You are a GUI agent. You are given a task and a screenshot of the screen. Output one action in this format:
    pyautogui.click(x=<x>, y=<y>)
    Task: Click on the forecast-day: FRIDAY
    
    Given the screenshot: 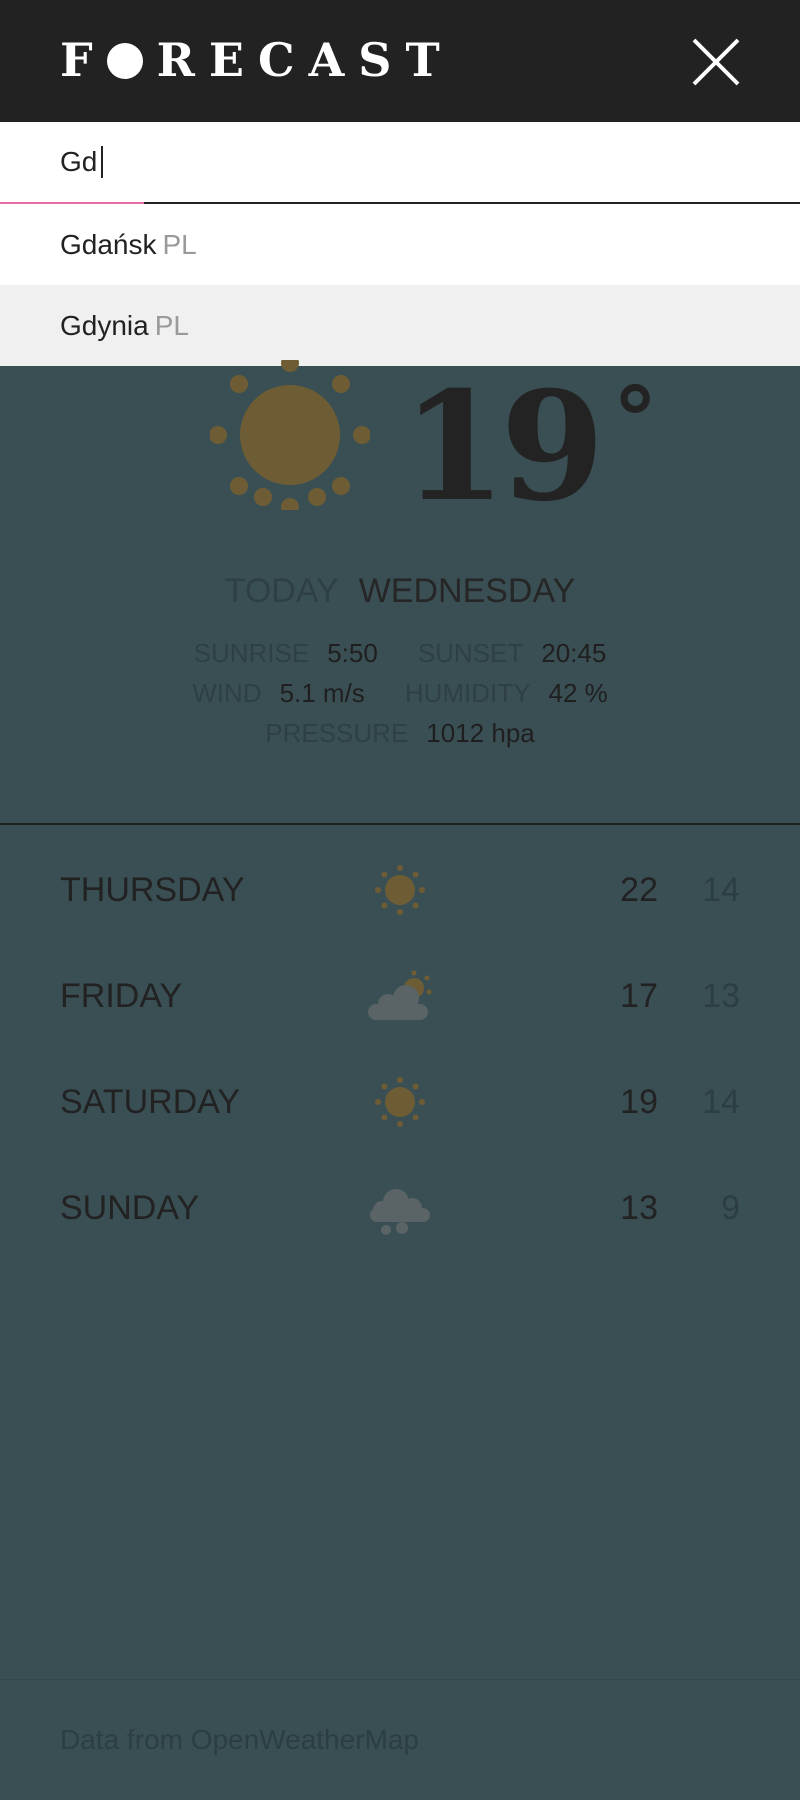 What is the action you would take?
    pyautogui.click(x=121, y=996)
    